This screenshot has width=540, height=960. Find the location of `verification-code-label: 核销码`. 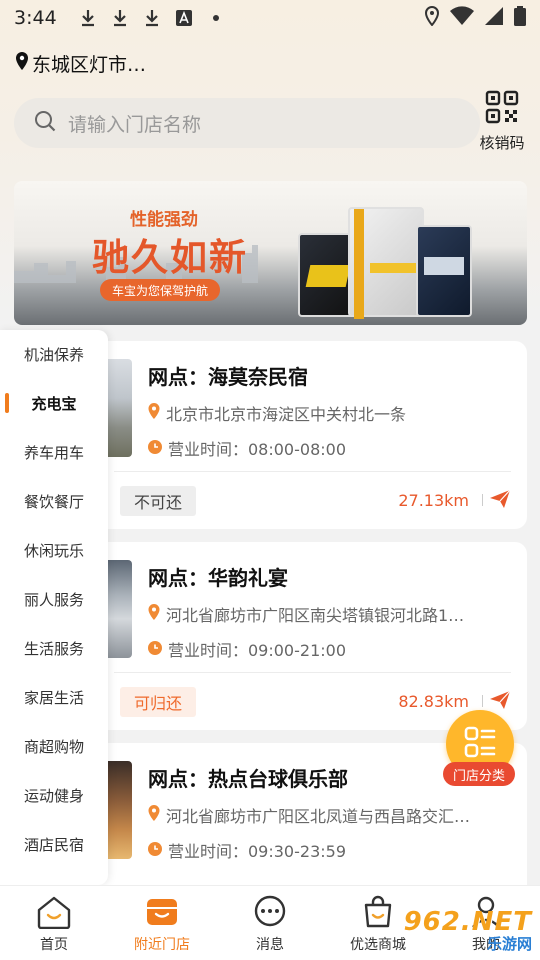

verification-code-label: 核销码 is located at coordinates (502, 143).